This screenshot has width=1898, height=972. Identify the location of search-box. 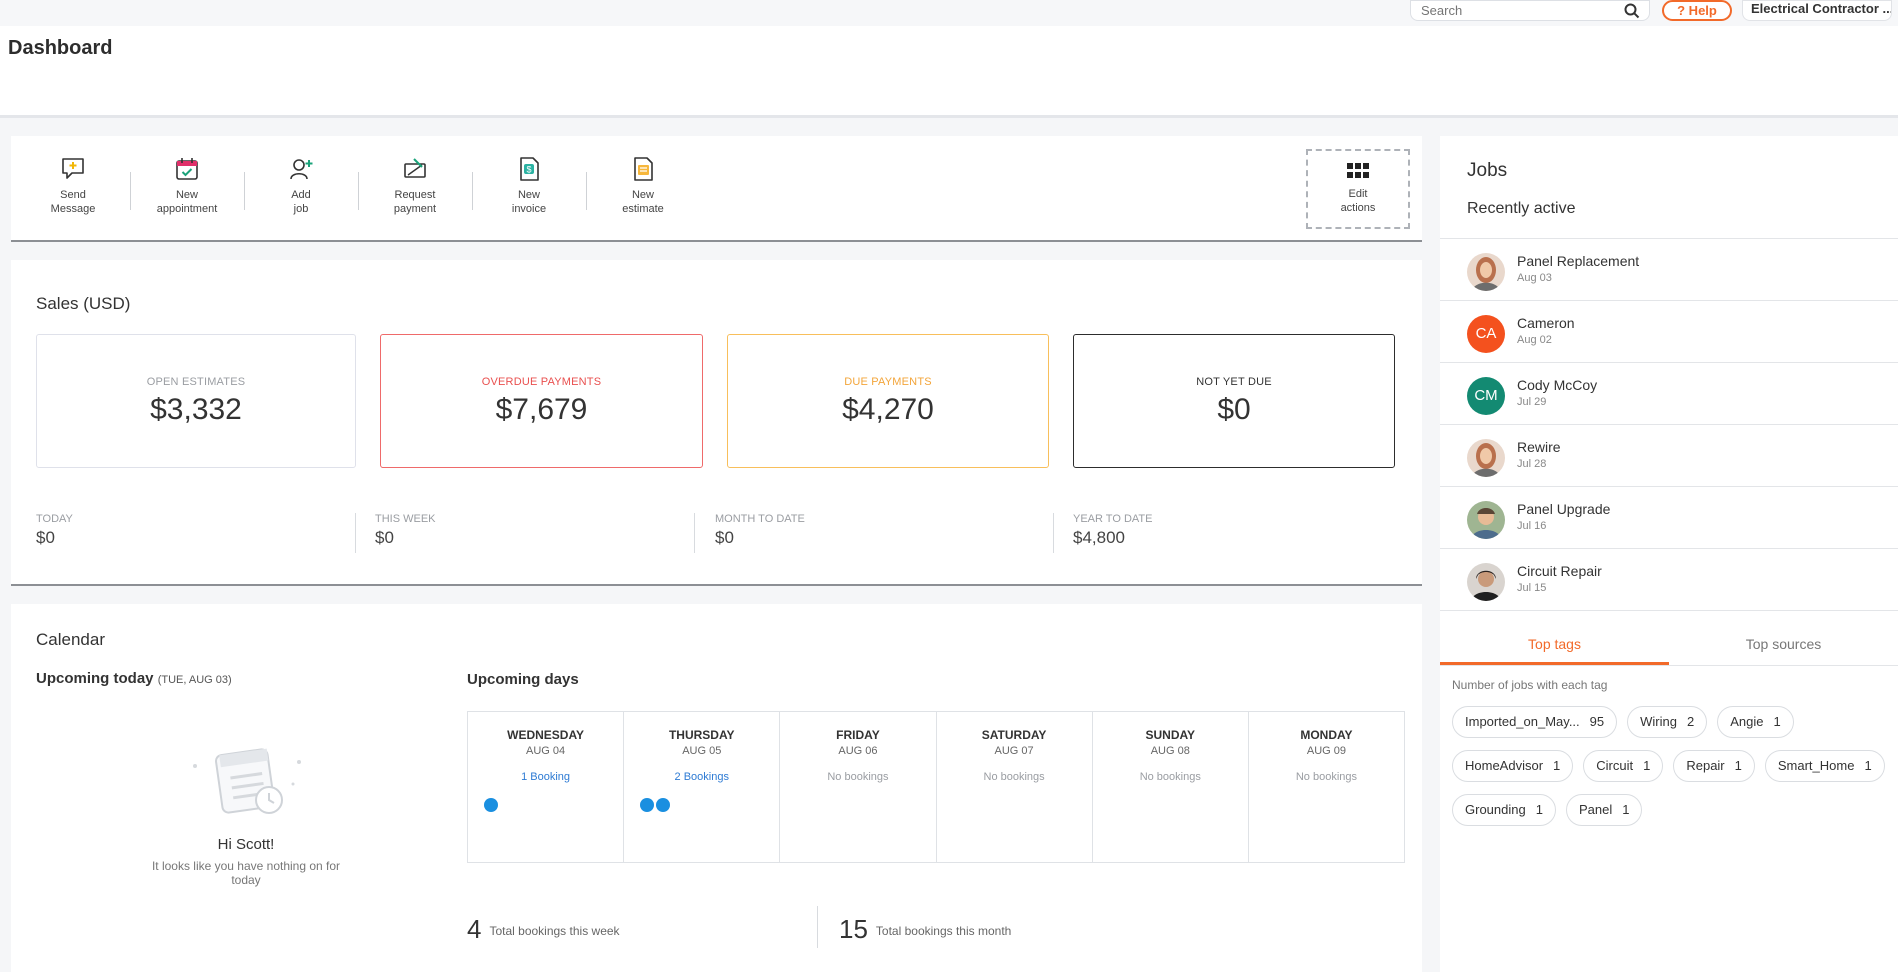
(1530, 10).